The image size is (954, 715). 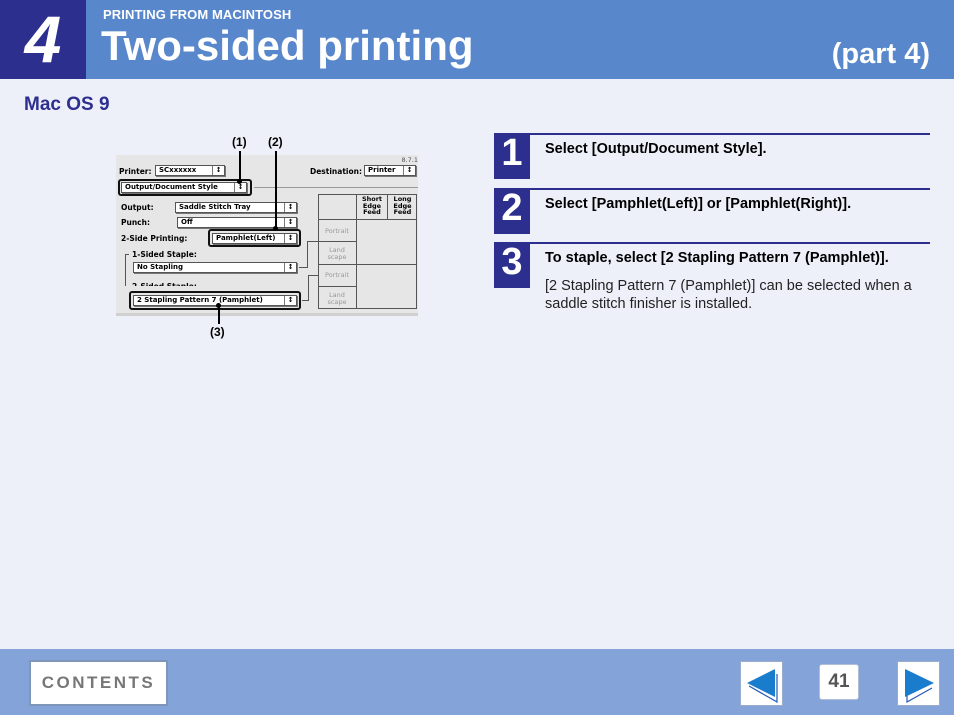 What do you see at coordinates (512, 156) in the screenshot?
I see `step-number: 1` at bounding box center [512, 156].